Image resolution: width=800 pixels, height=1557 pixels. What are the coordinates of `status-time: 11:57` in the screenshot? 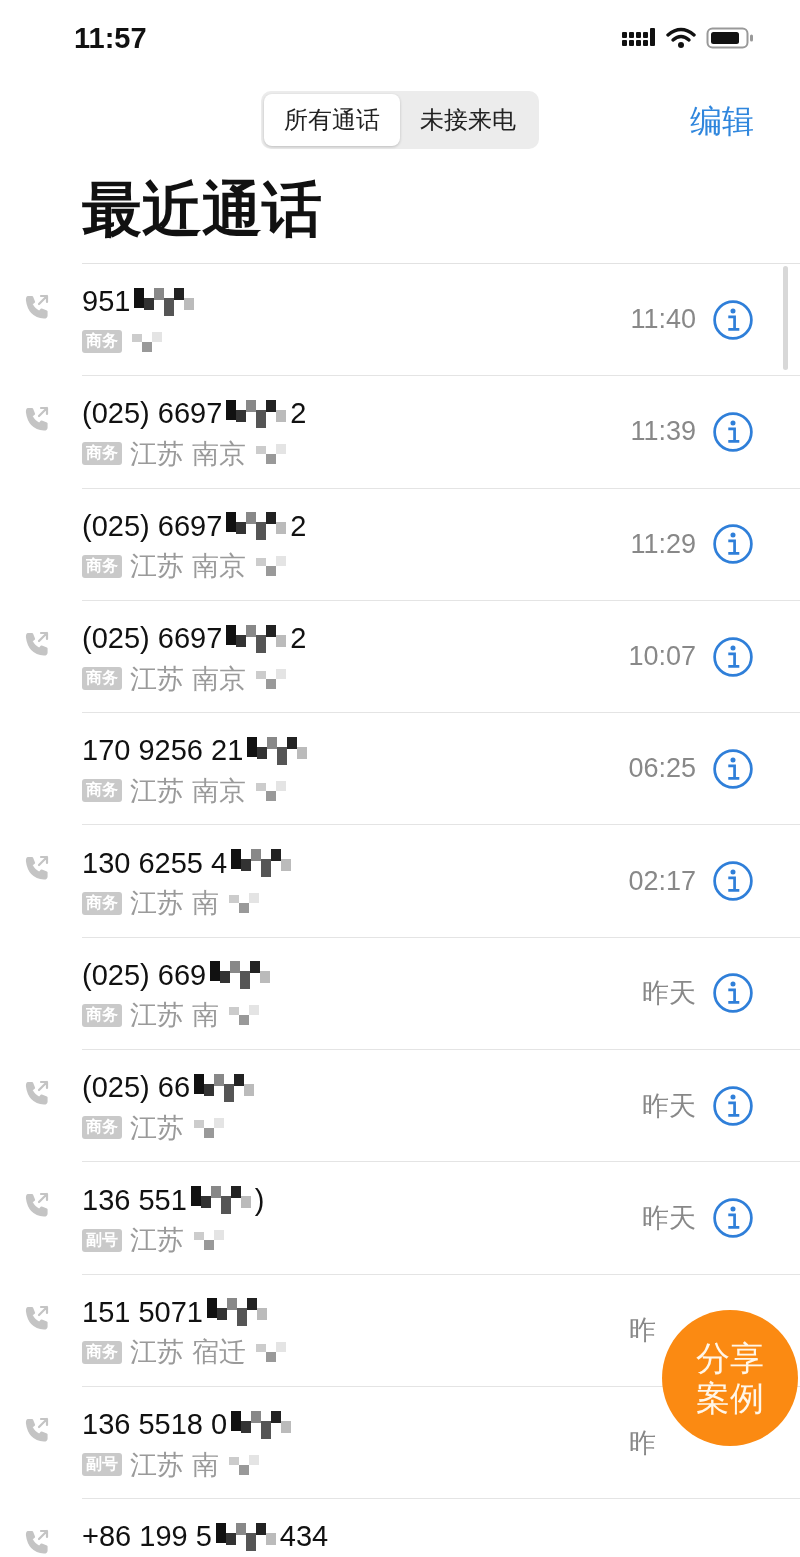 It's located at (110, 38).